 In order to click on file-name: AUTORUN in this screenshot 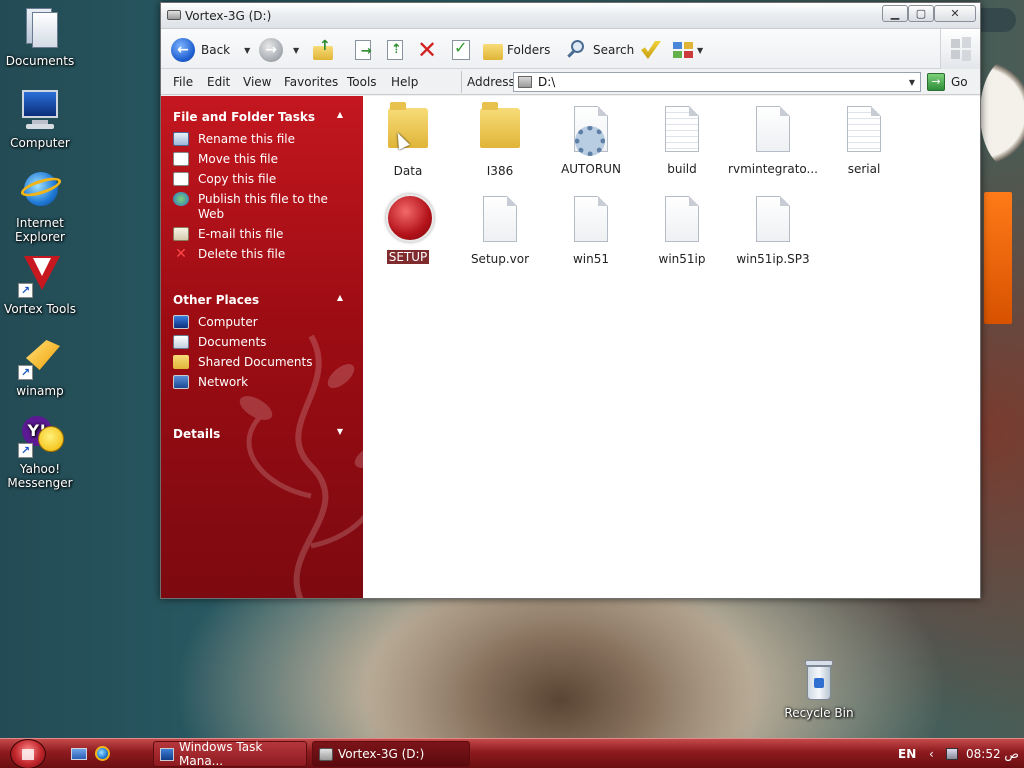, I will do `click(591, 169)`.